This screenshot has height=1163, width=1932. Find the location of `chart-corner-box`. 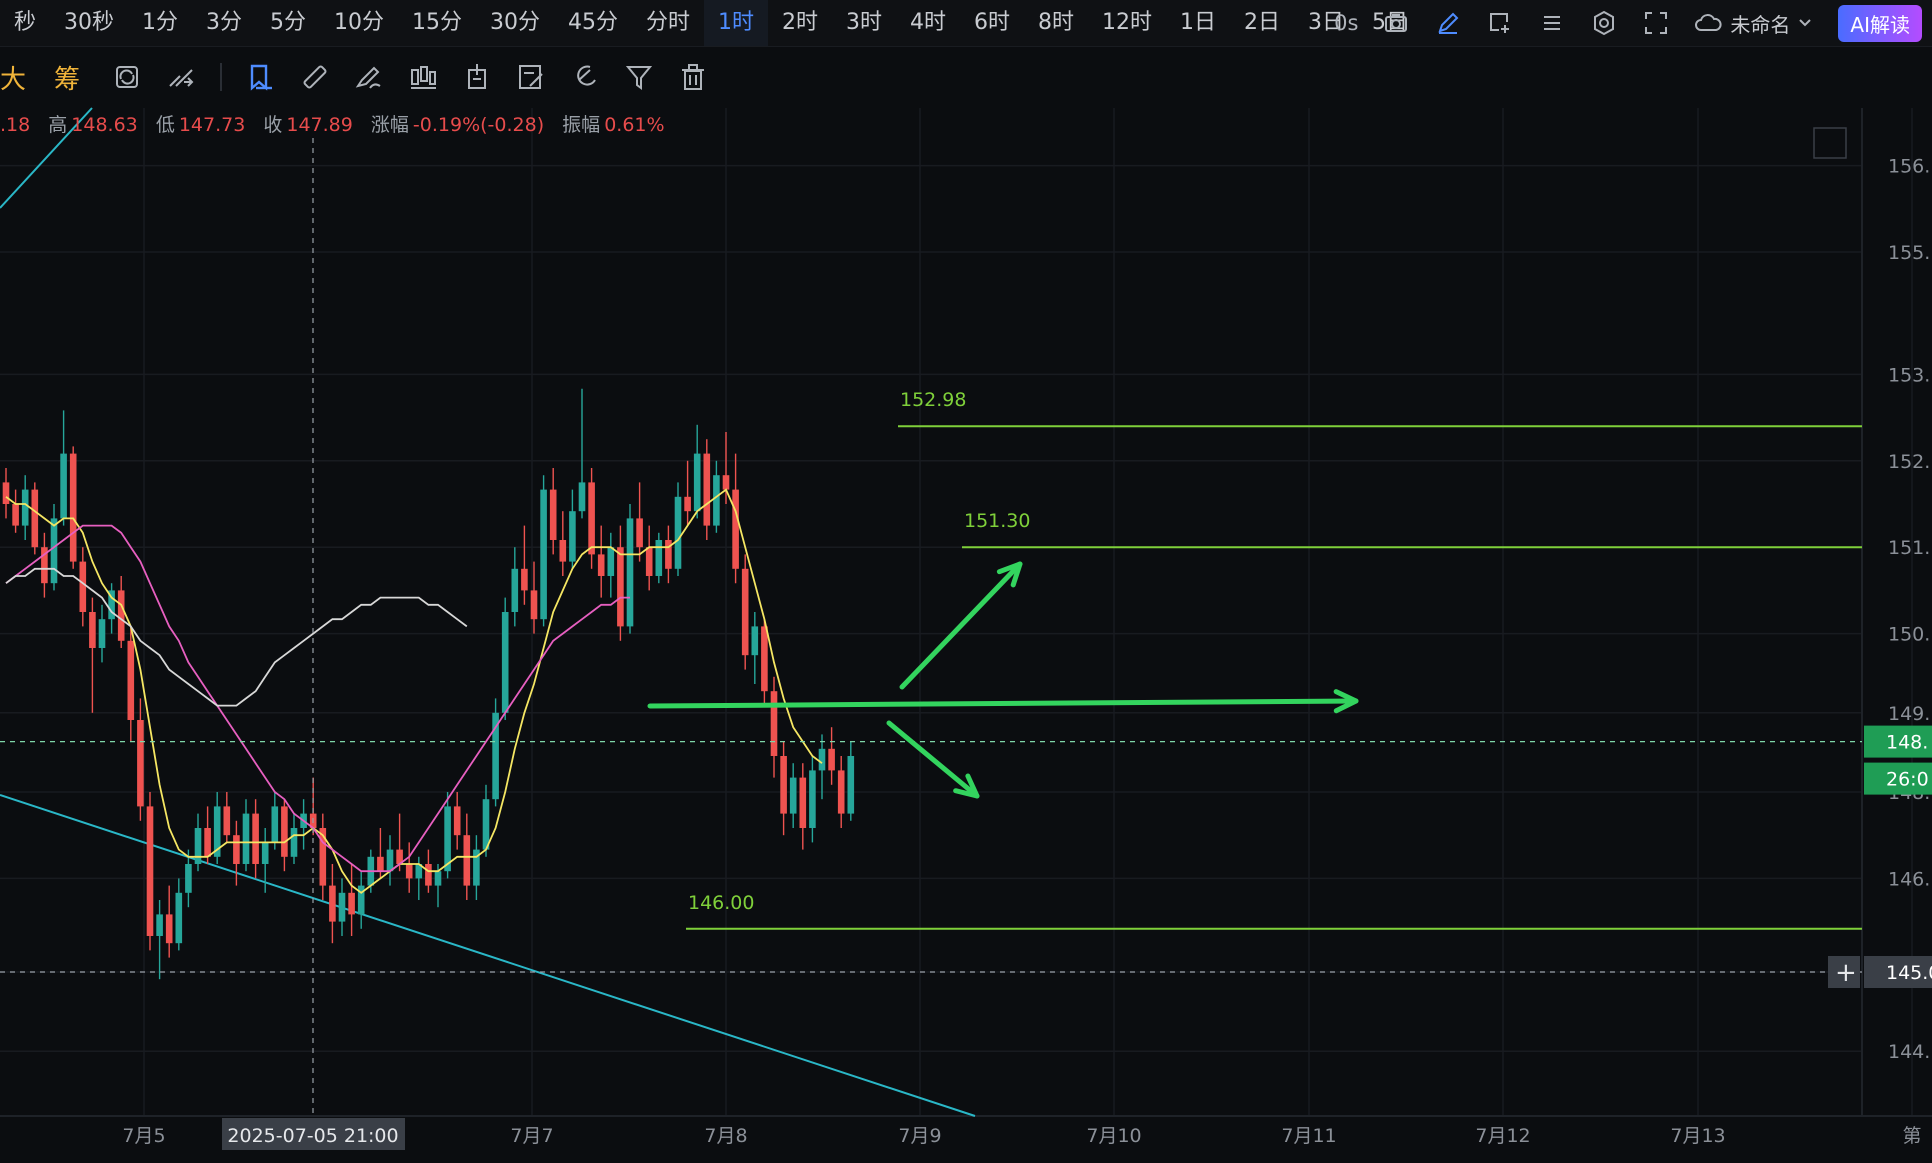

chart-corner-box is located at coordinates (1830, 143).